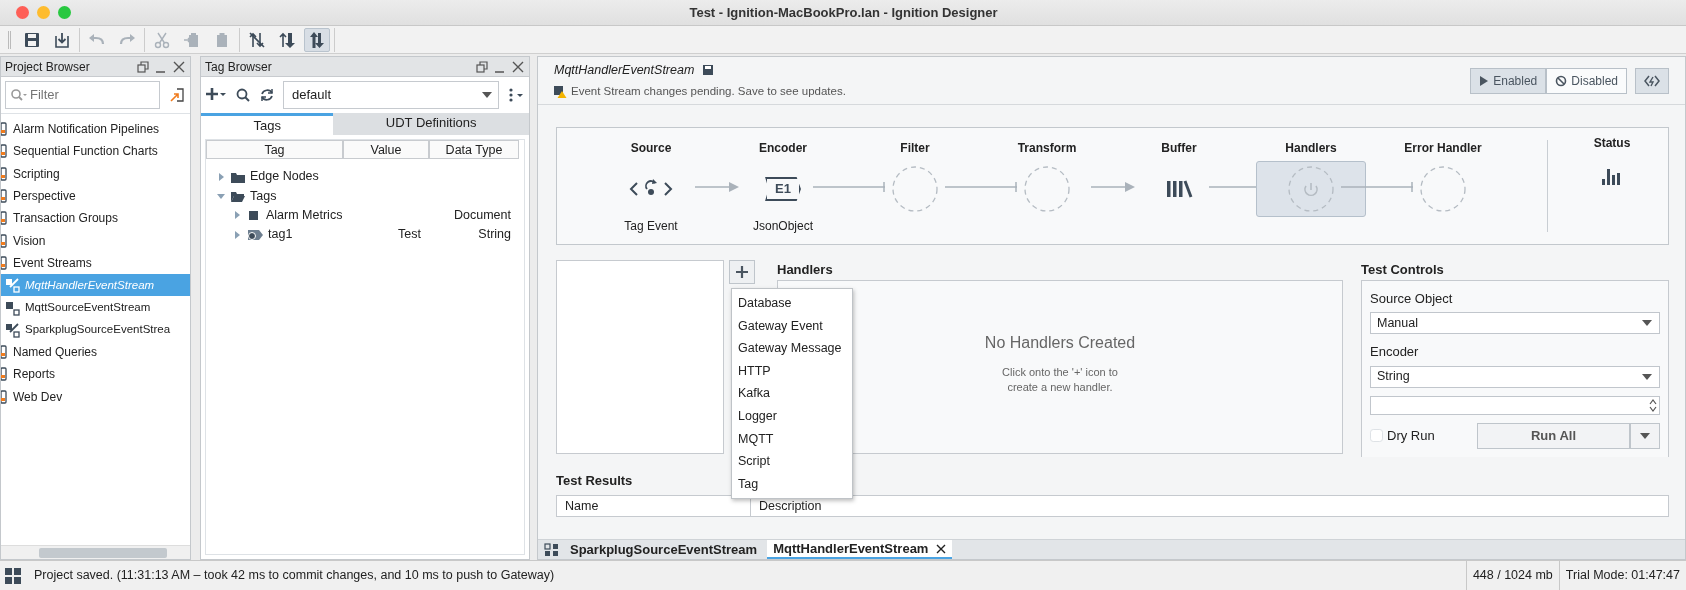 This screenshot has height=590, width=1686. What do you see at coordinates (85, 151) in the screenshot?
I see `tree-item-label: Sequential Function Charts` at bounding box center [85, 151].